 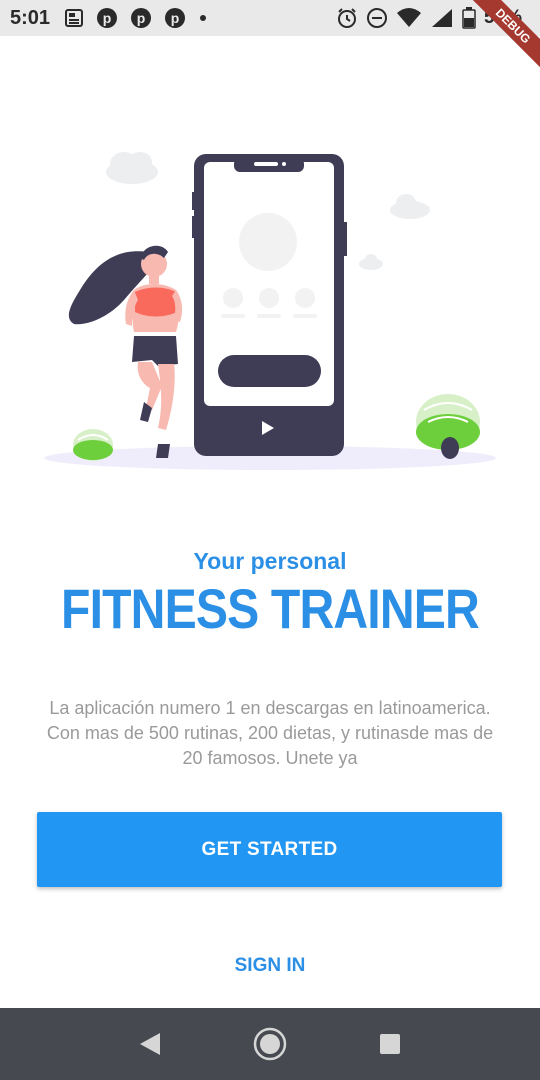 I want to click on home-icon, so click(x=270, y=1044).